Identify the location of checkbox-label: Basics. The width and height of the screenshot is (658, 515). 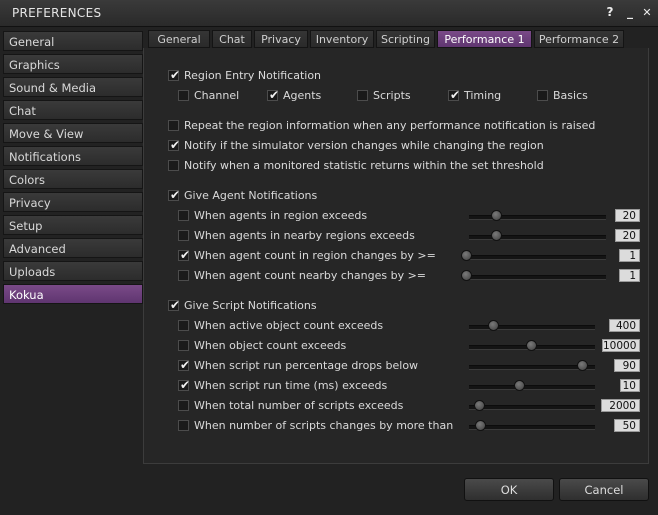
(570, 95).